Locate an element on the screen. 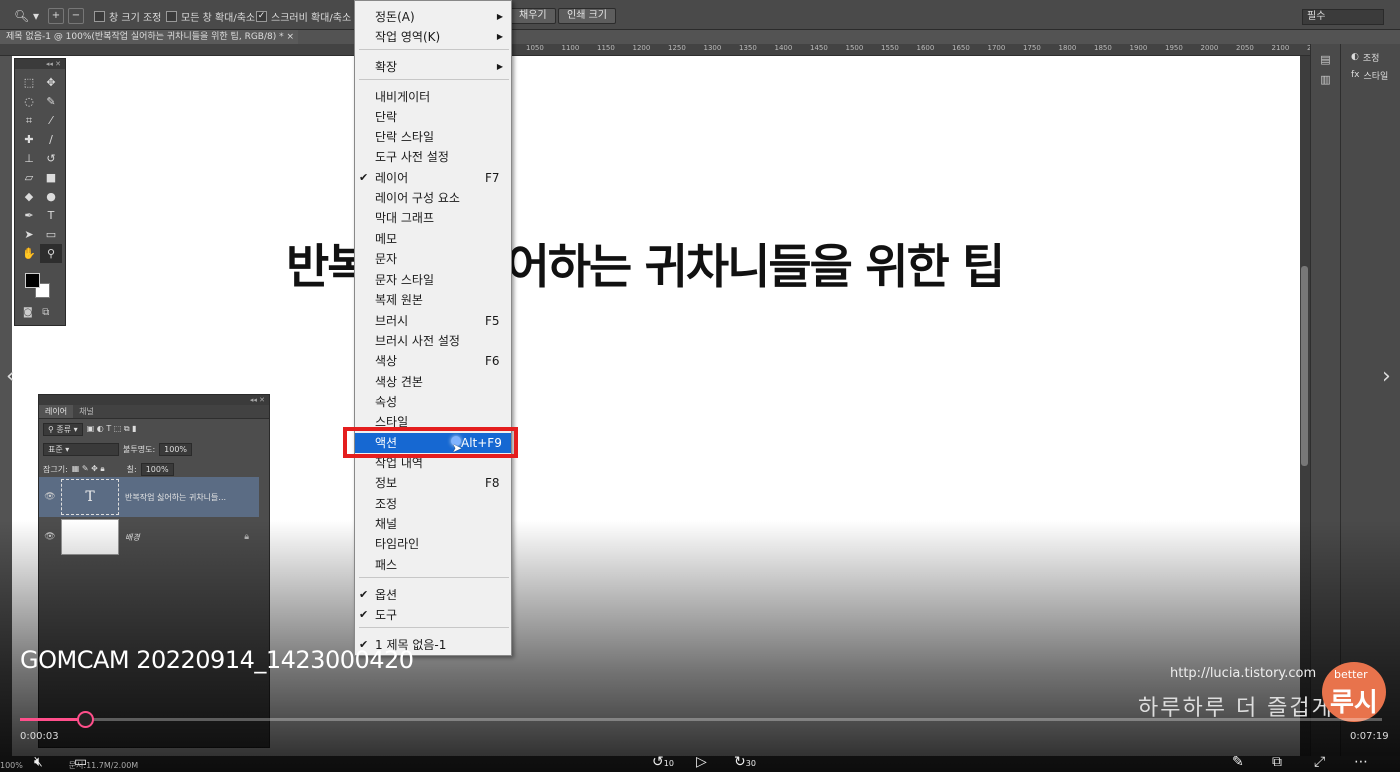  quick-mask-icon: ◙ ⧉ is located at coordinates (36, 312).